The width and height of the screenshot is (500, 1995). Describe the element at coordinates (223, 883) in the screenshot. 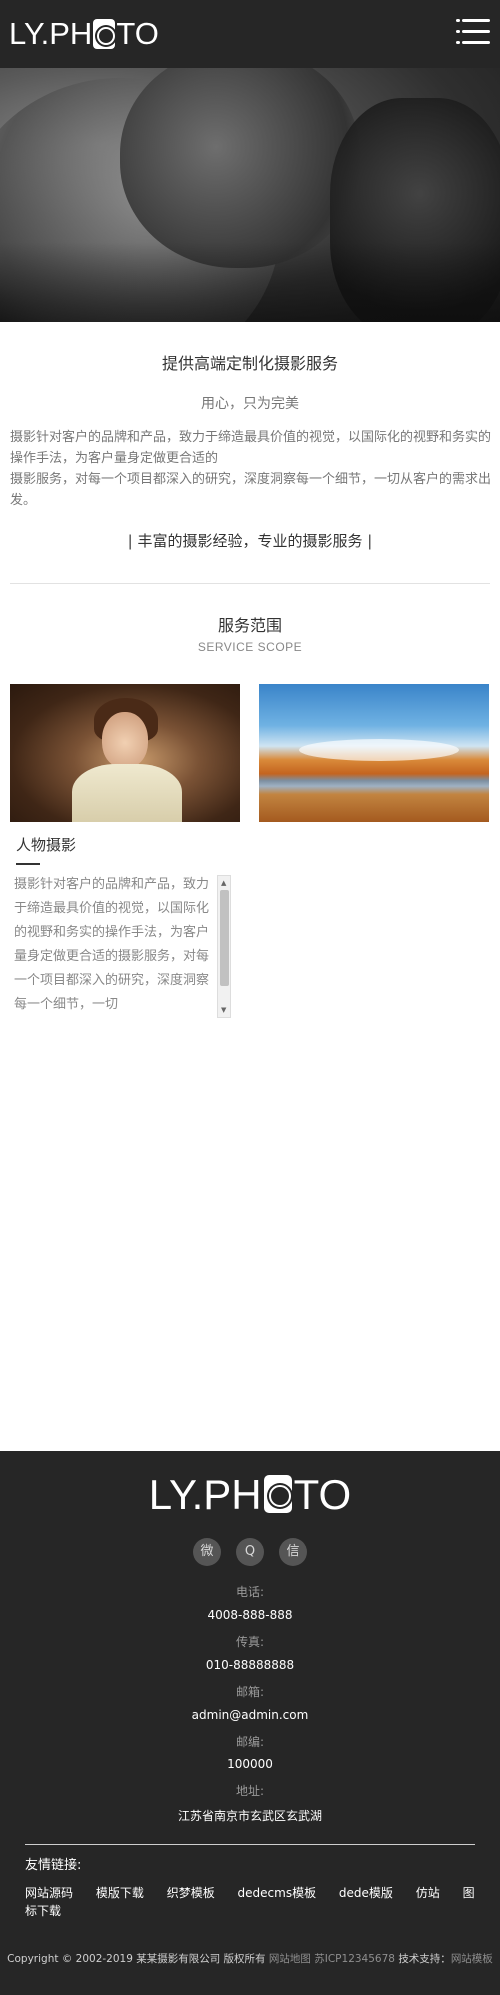

I see `scroll-up-arrow-icon: ▲` at that location.